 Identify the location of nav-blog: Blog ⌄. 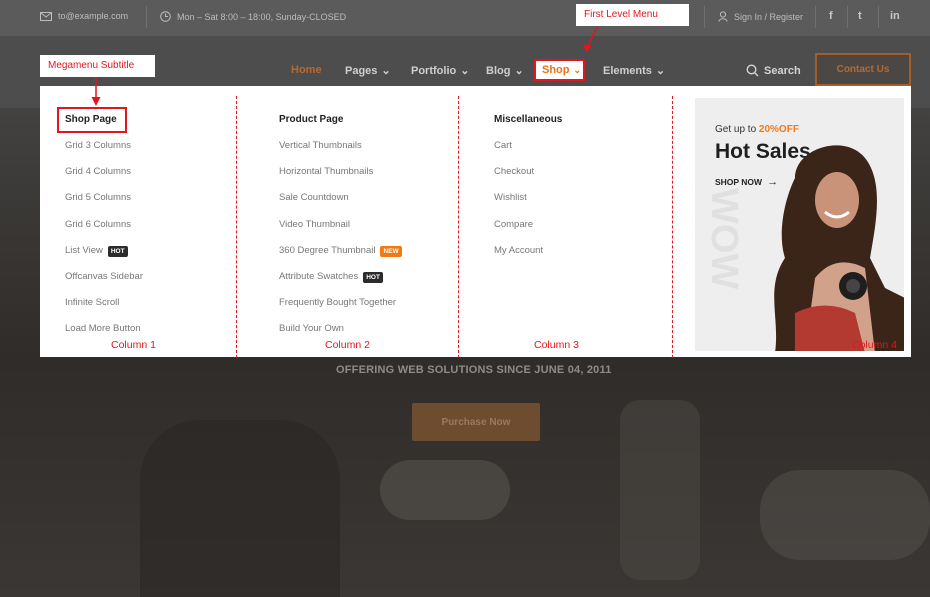
(505, 71).